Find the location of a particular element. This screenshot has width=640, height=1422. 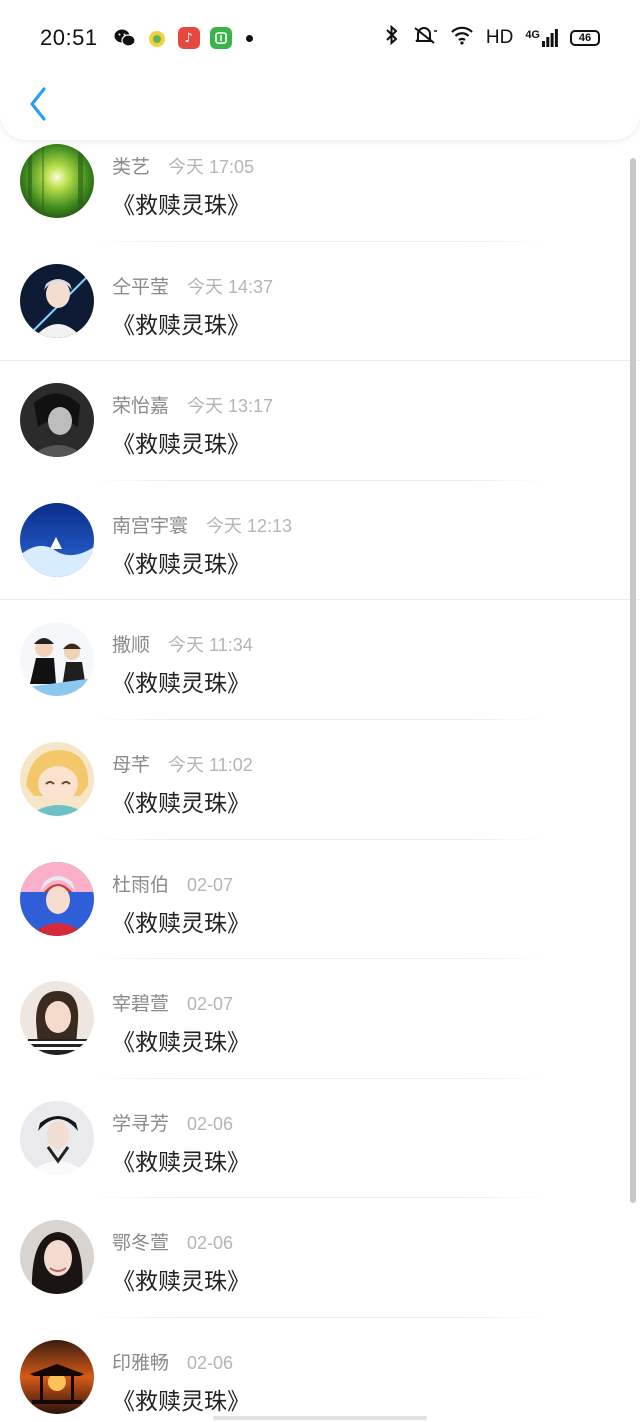

message-meta: 宰碧萱 02-07 is located at coordinates (172, 1002).